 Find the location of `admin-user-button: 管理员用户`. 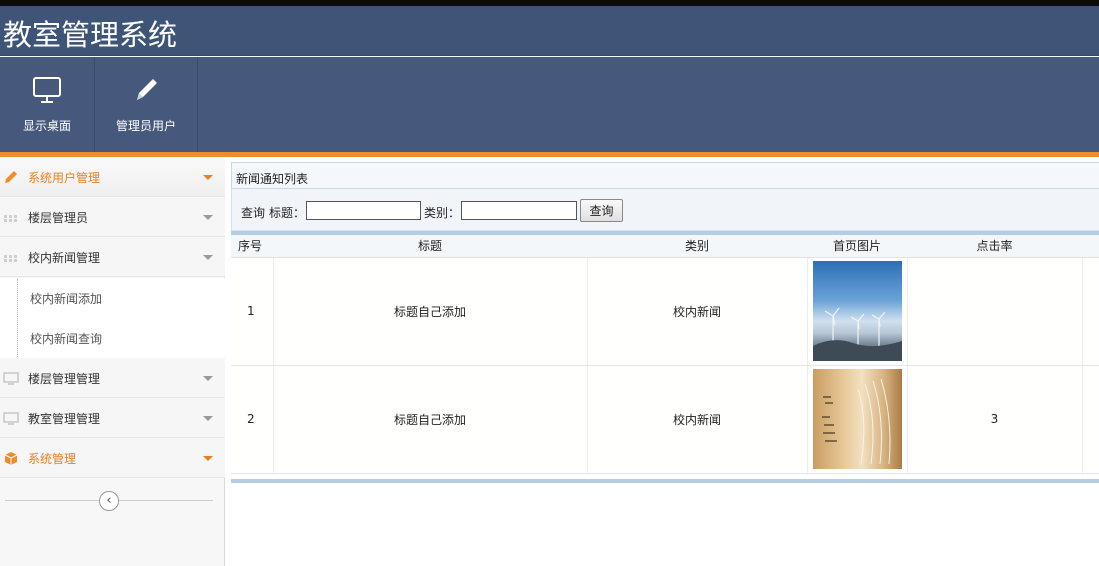

admin-user-button: 管理员用户 is located at coordinates (146, 104).